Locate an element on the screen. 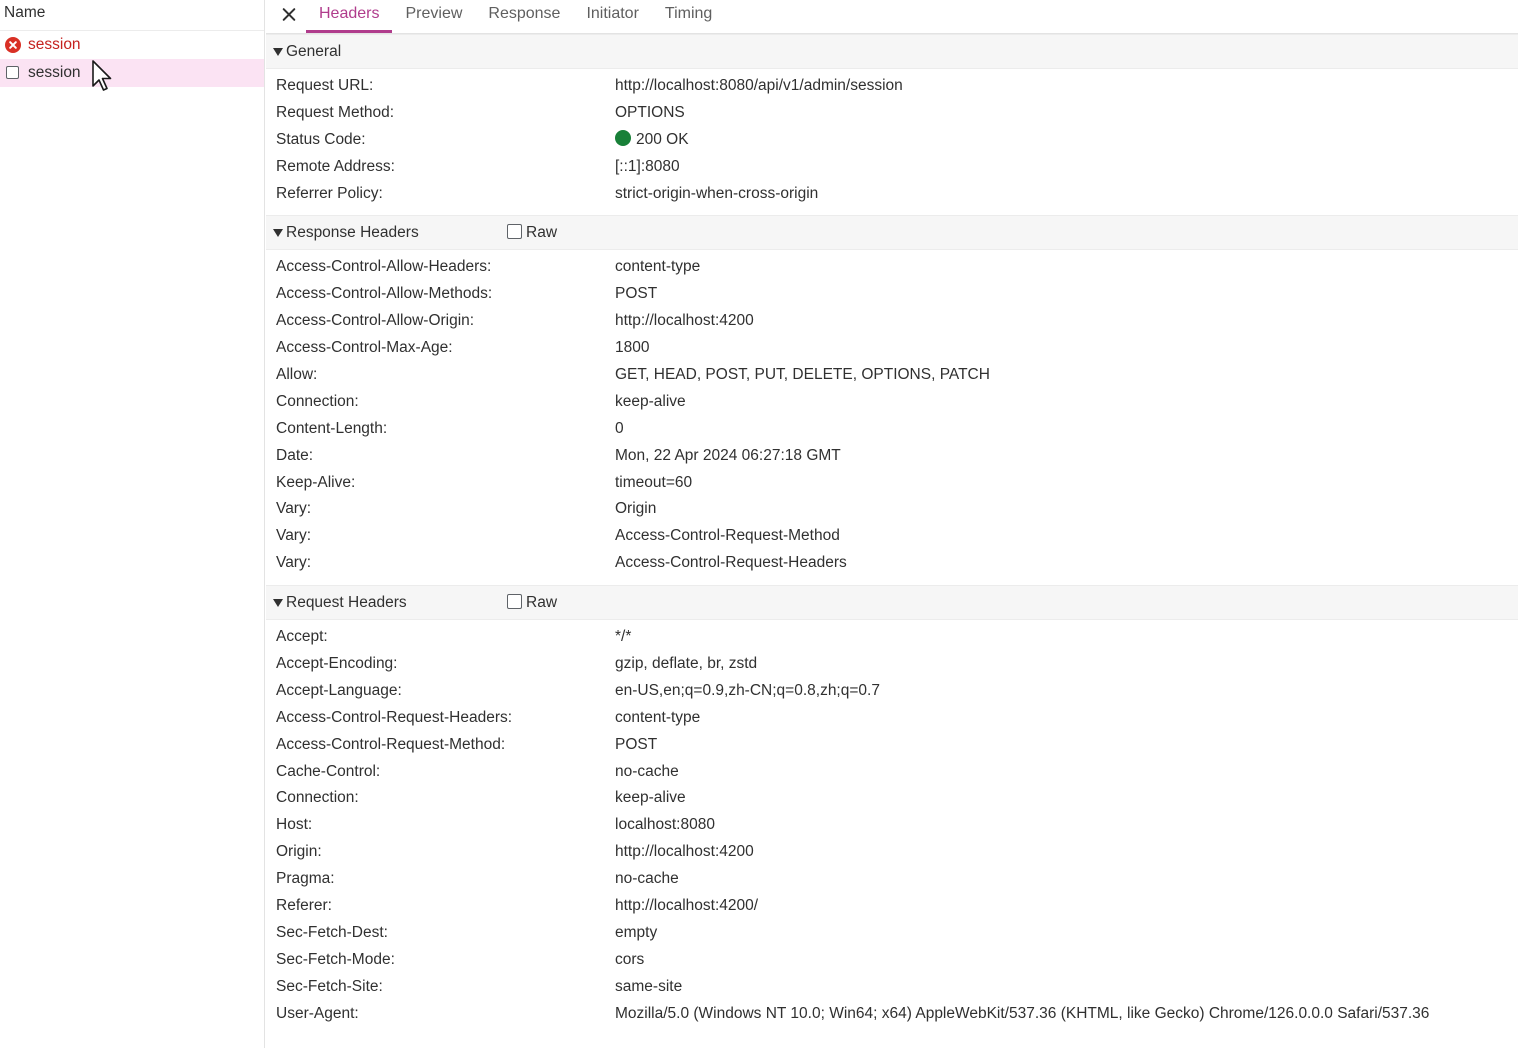  section-title: Request Headers is located at coordinates (346, 603).